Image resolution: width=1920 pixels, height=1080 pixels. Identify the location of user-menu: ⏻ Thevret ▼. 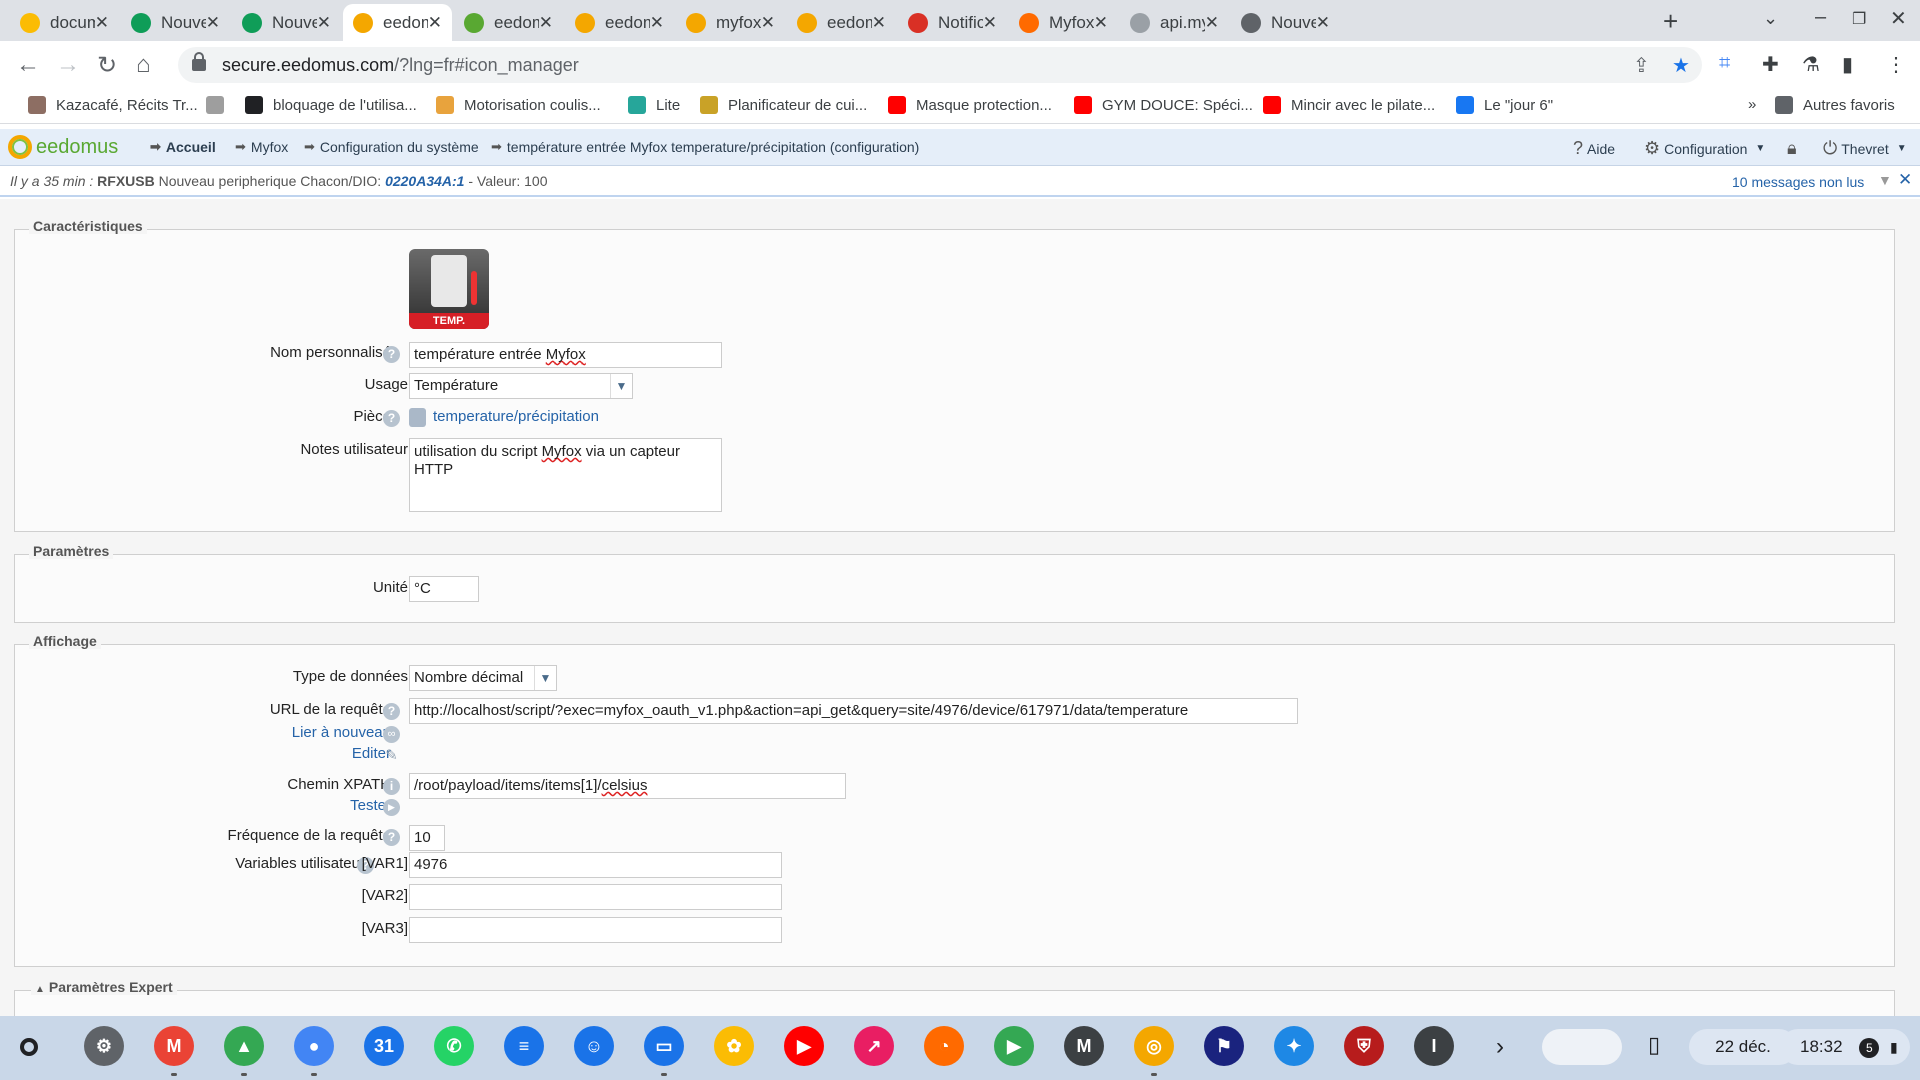
(1865, 148).